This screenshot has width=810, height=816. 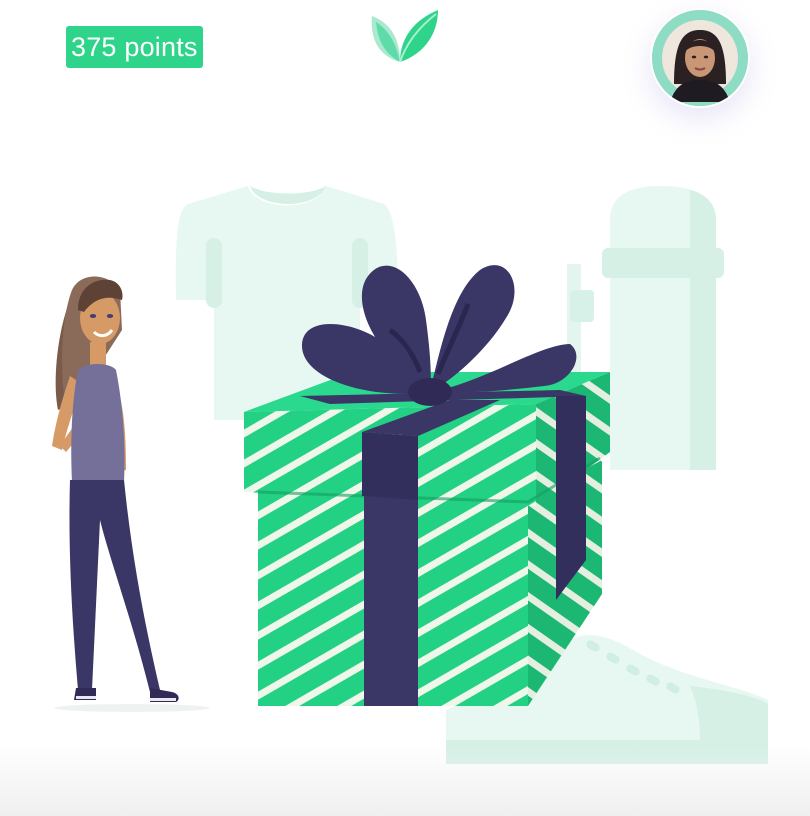 What do you see at coordinates (405, 781) in the screenshot?
I see `bottom-fade` at bounding box center [405, 781].